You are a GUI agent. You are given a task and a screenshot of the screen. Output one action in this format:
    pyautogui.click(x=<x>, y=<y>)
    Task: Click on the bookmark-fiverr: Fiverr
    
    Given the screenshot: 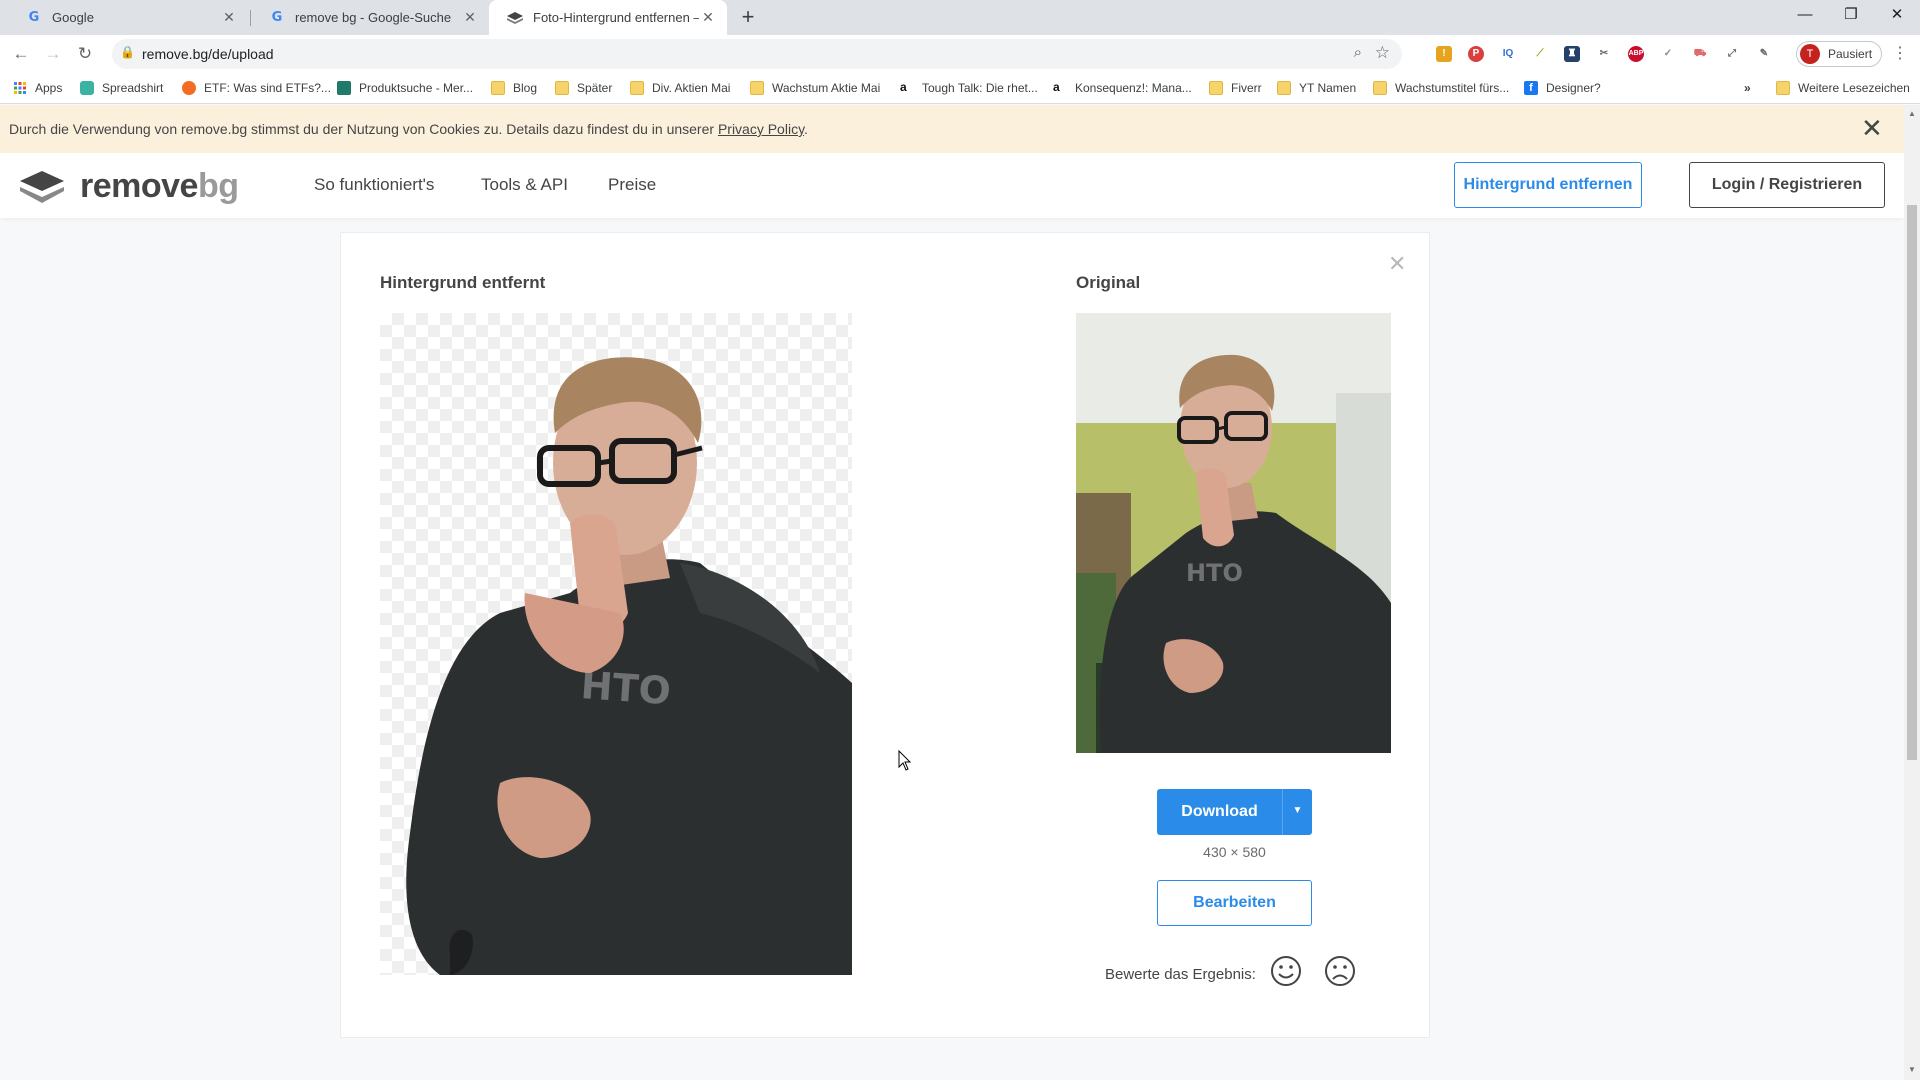 What is the action you would take?
    pyautogui.click(x=1235, y=88)
    